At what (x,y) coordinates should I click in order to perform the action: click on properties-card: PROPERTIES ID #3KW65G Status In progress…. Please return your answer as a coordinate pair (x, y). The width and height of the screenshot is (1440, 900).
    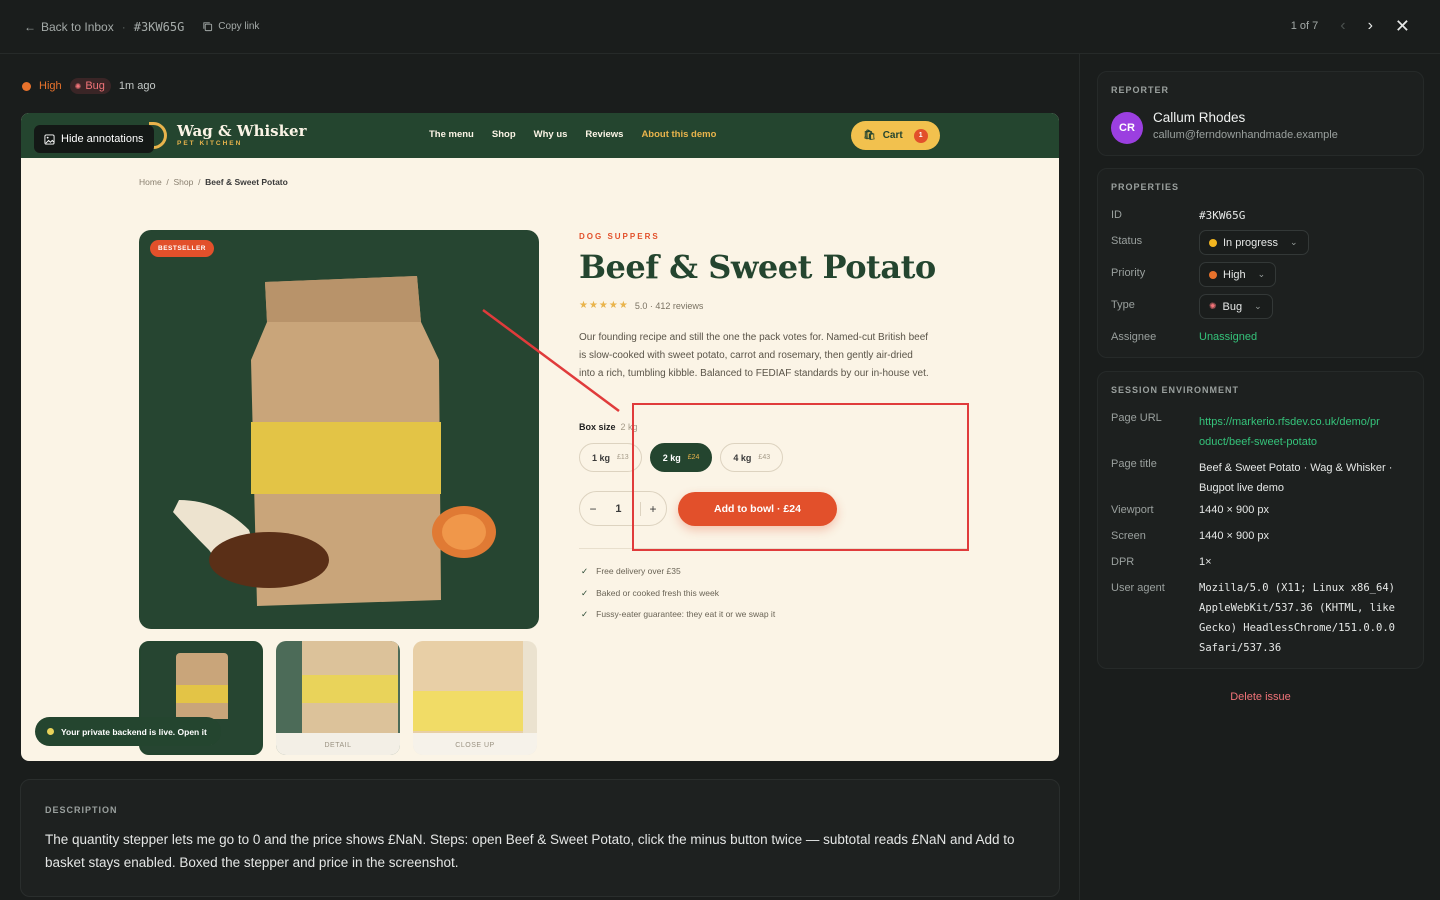
    Looking at the image, I should click on (1260, 263).